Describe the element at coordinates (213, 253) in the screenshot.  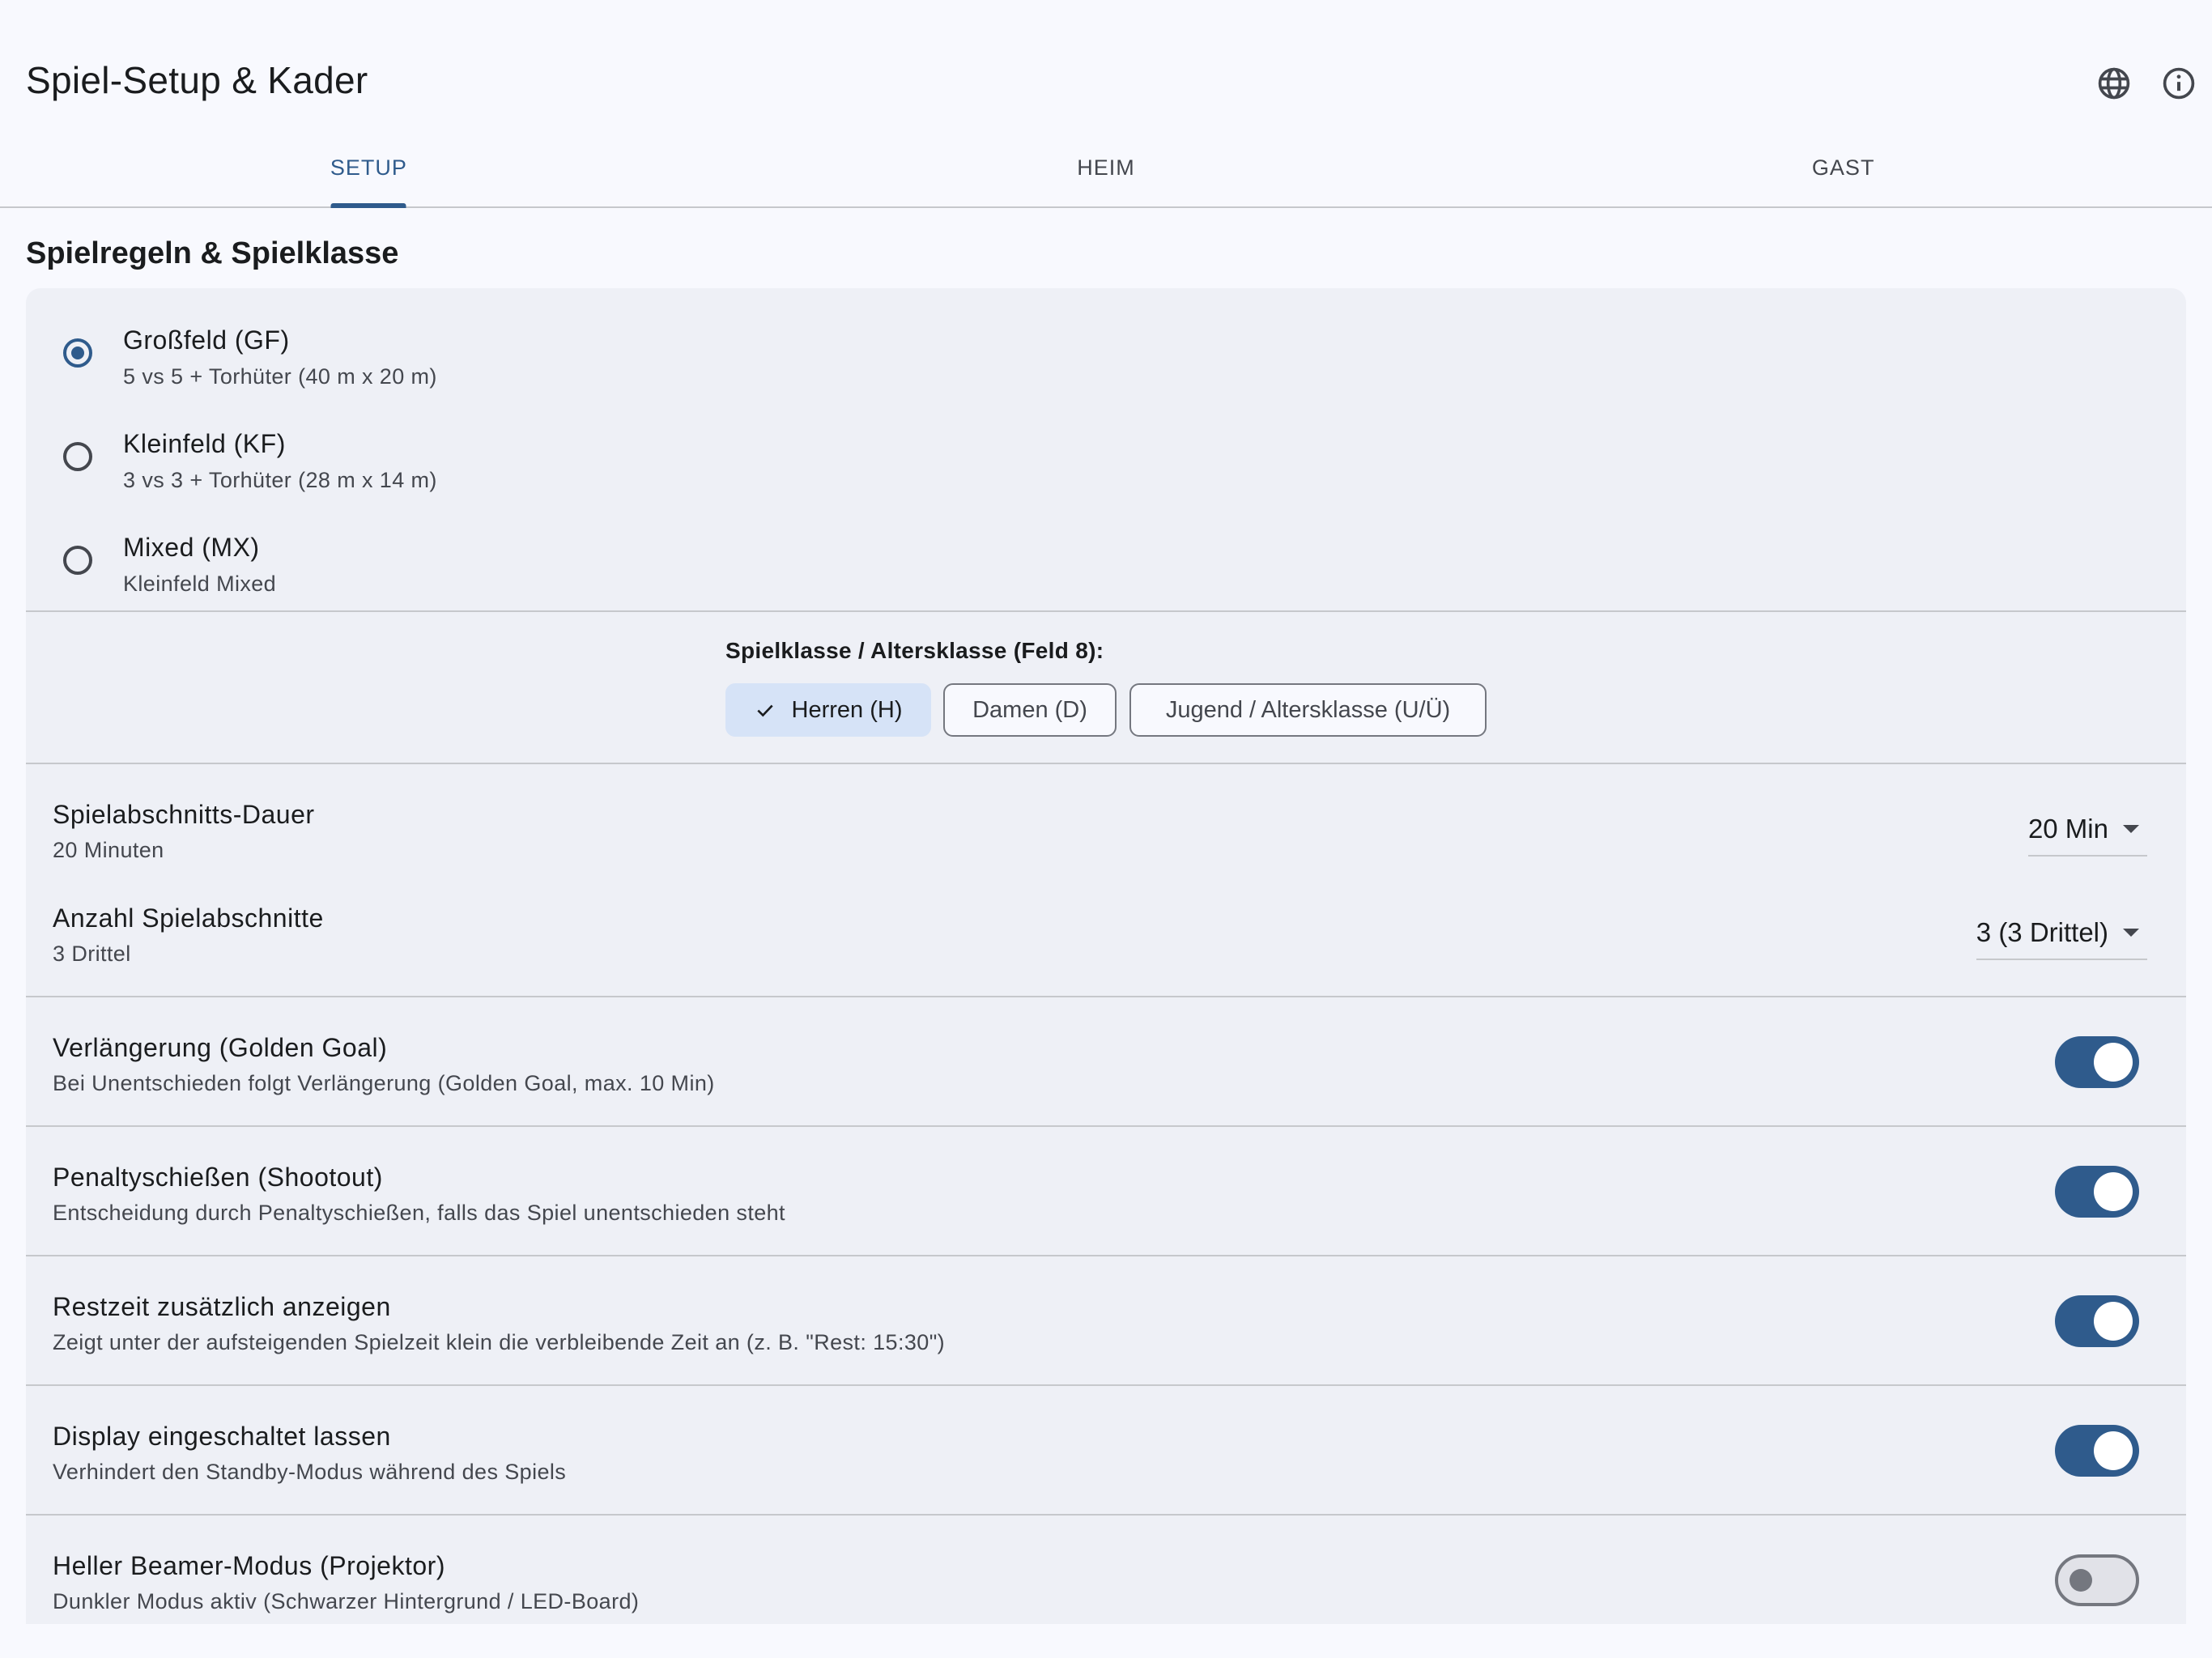
I see `section-title: Spielregeln & Spielklasse` at that location.